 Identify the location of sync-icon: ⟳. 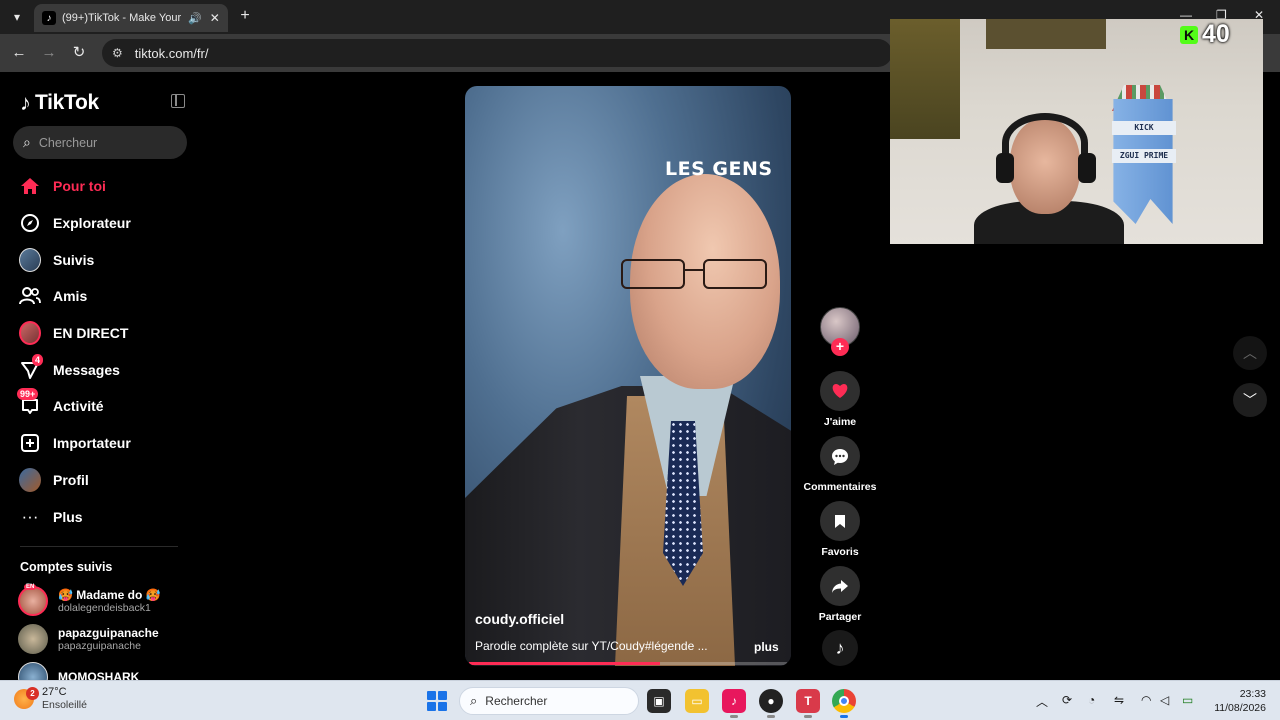
(1067, 700).